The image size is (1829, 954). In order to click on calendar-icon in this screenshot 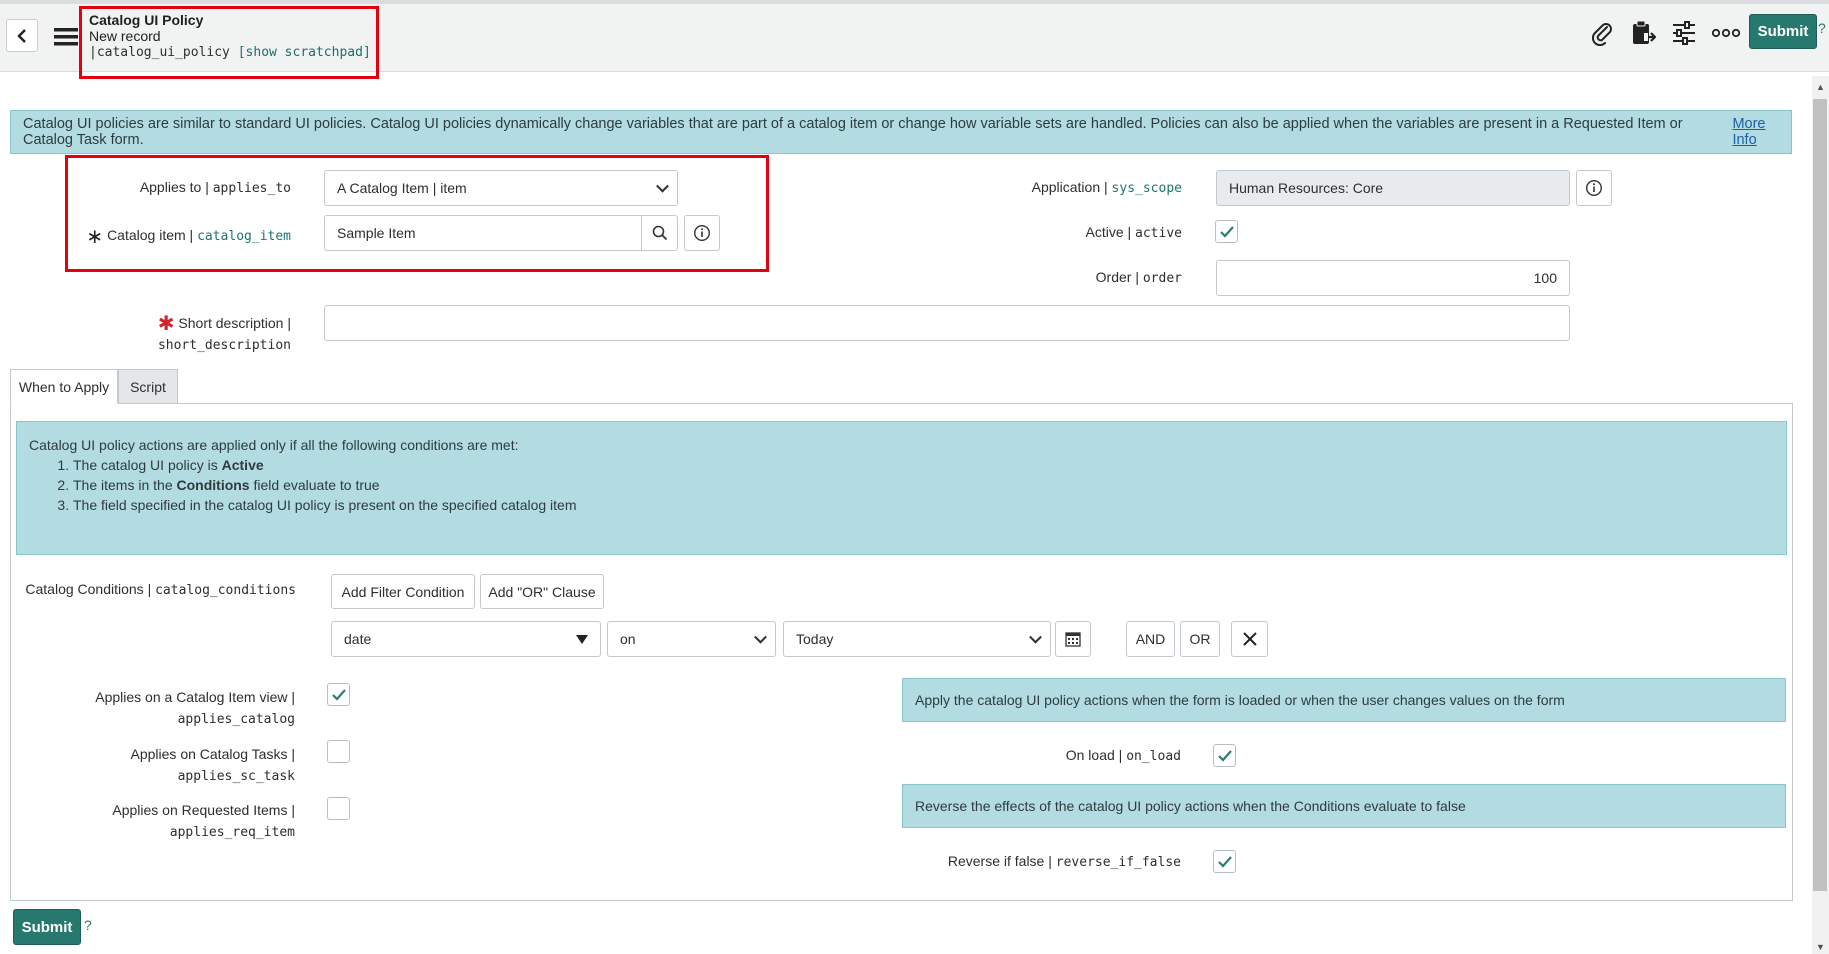, I will do `click(1073, 639)`.